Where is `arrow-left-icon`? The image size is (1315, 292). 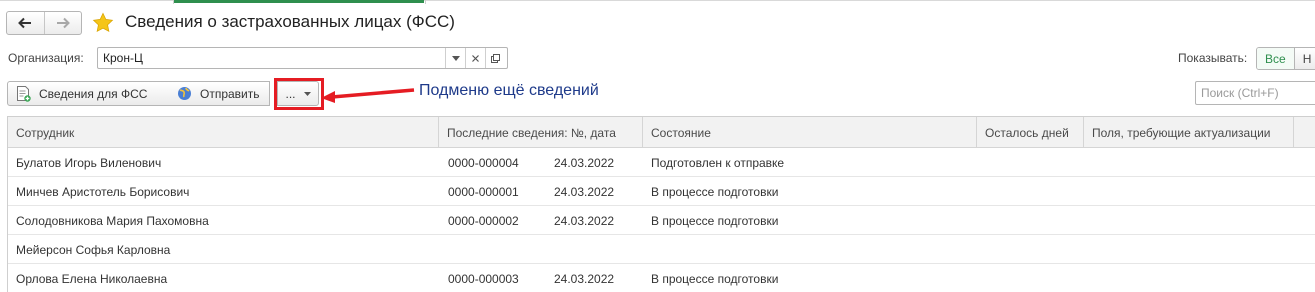
arrow-left-icon is located at coordinates (25, 23).